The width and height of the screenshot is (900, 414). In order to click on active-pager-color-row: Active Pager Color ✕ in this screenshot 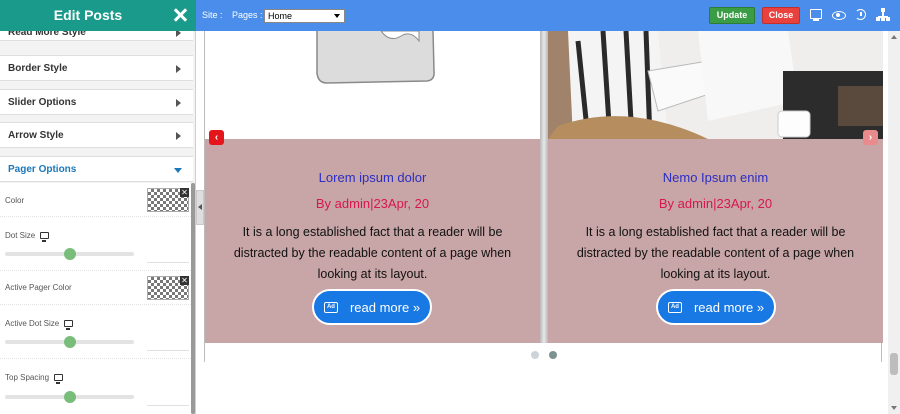, I will do `click(95, 288)`.